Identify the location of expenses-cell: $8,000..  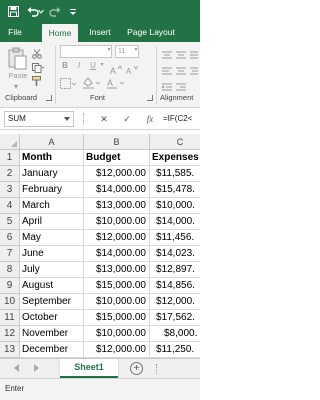
(175, 334).